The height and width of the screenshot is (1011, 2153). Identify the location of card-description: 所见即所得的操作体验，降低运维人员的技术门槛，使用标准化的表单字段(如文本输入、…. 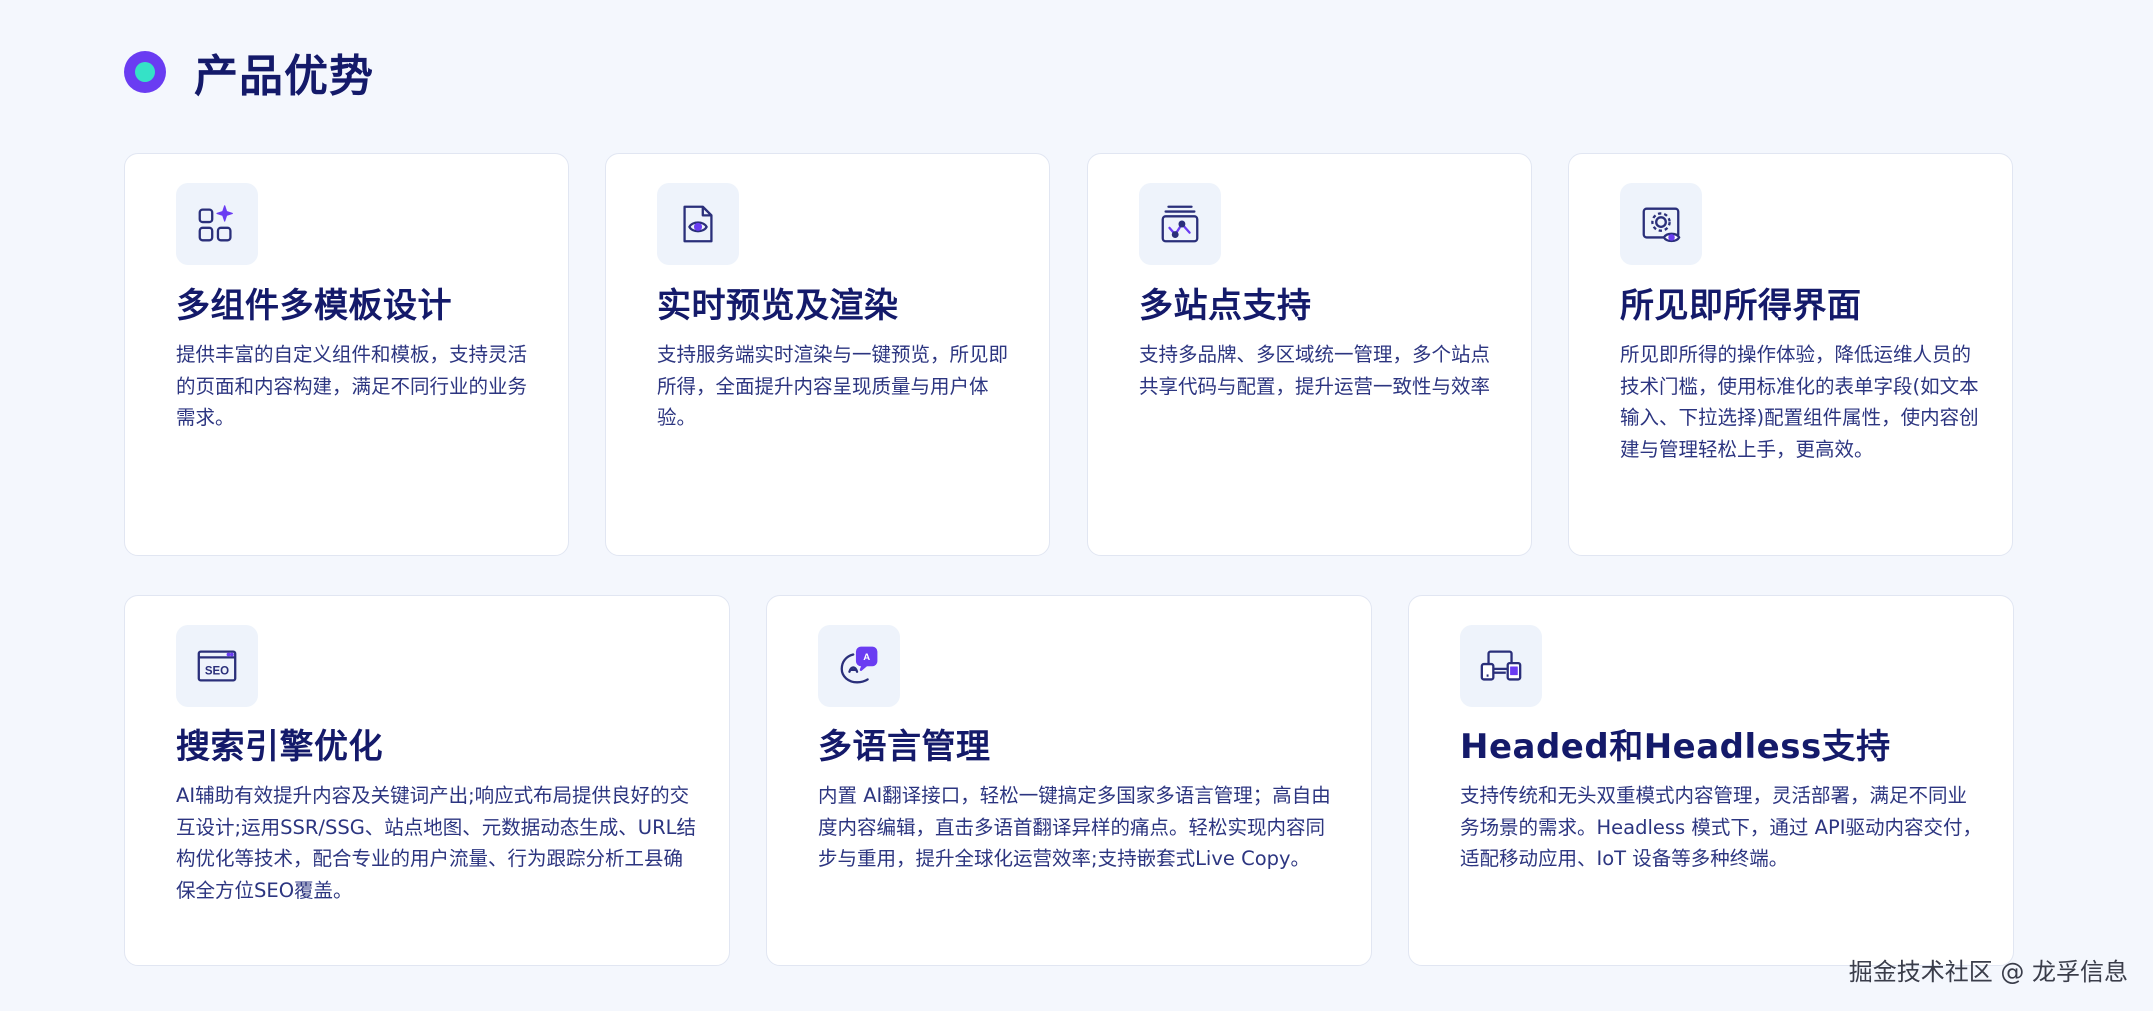
(1799, 402).